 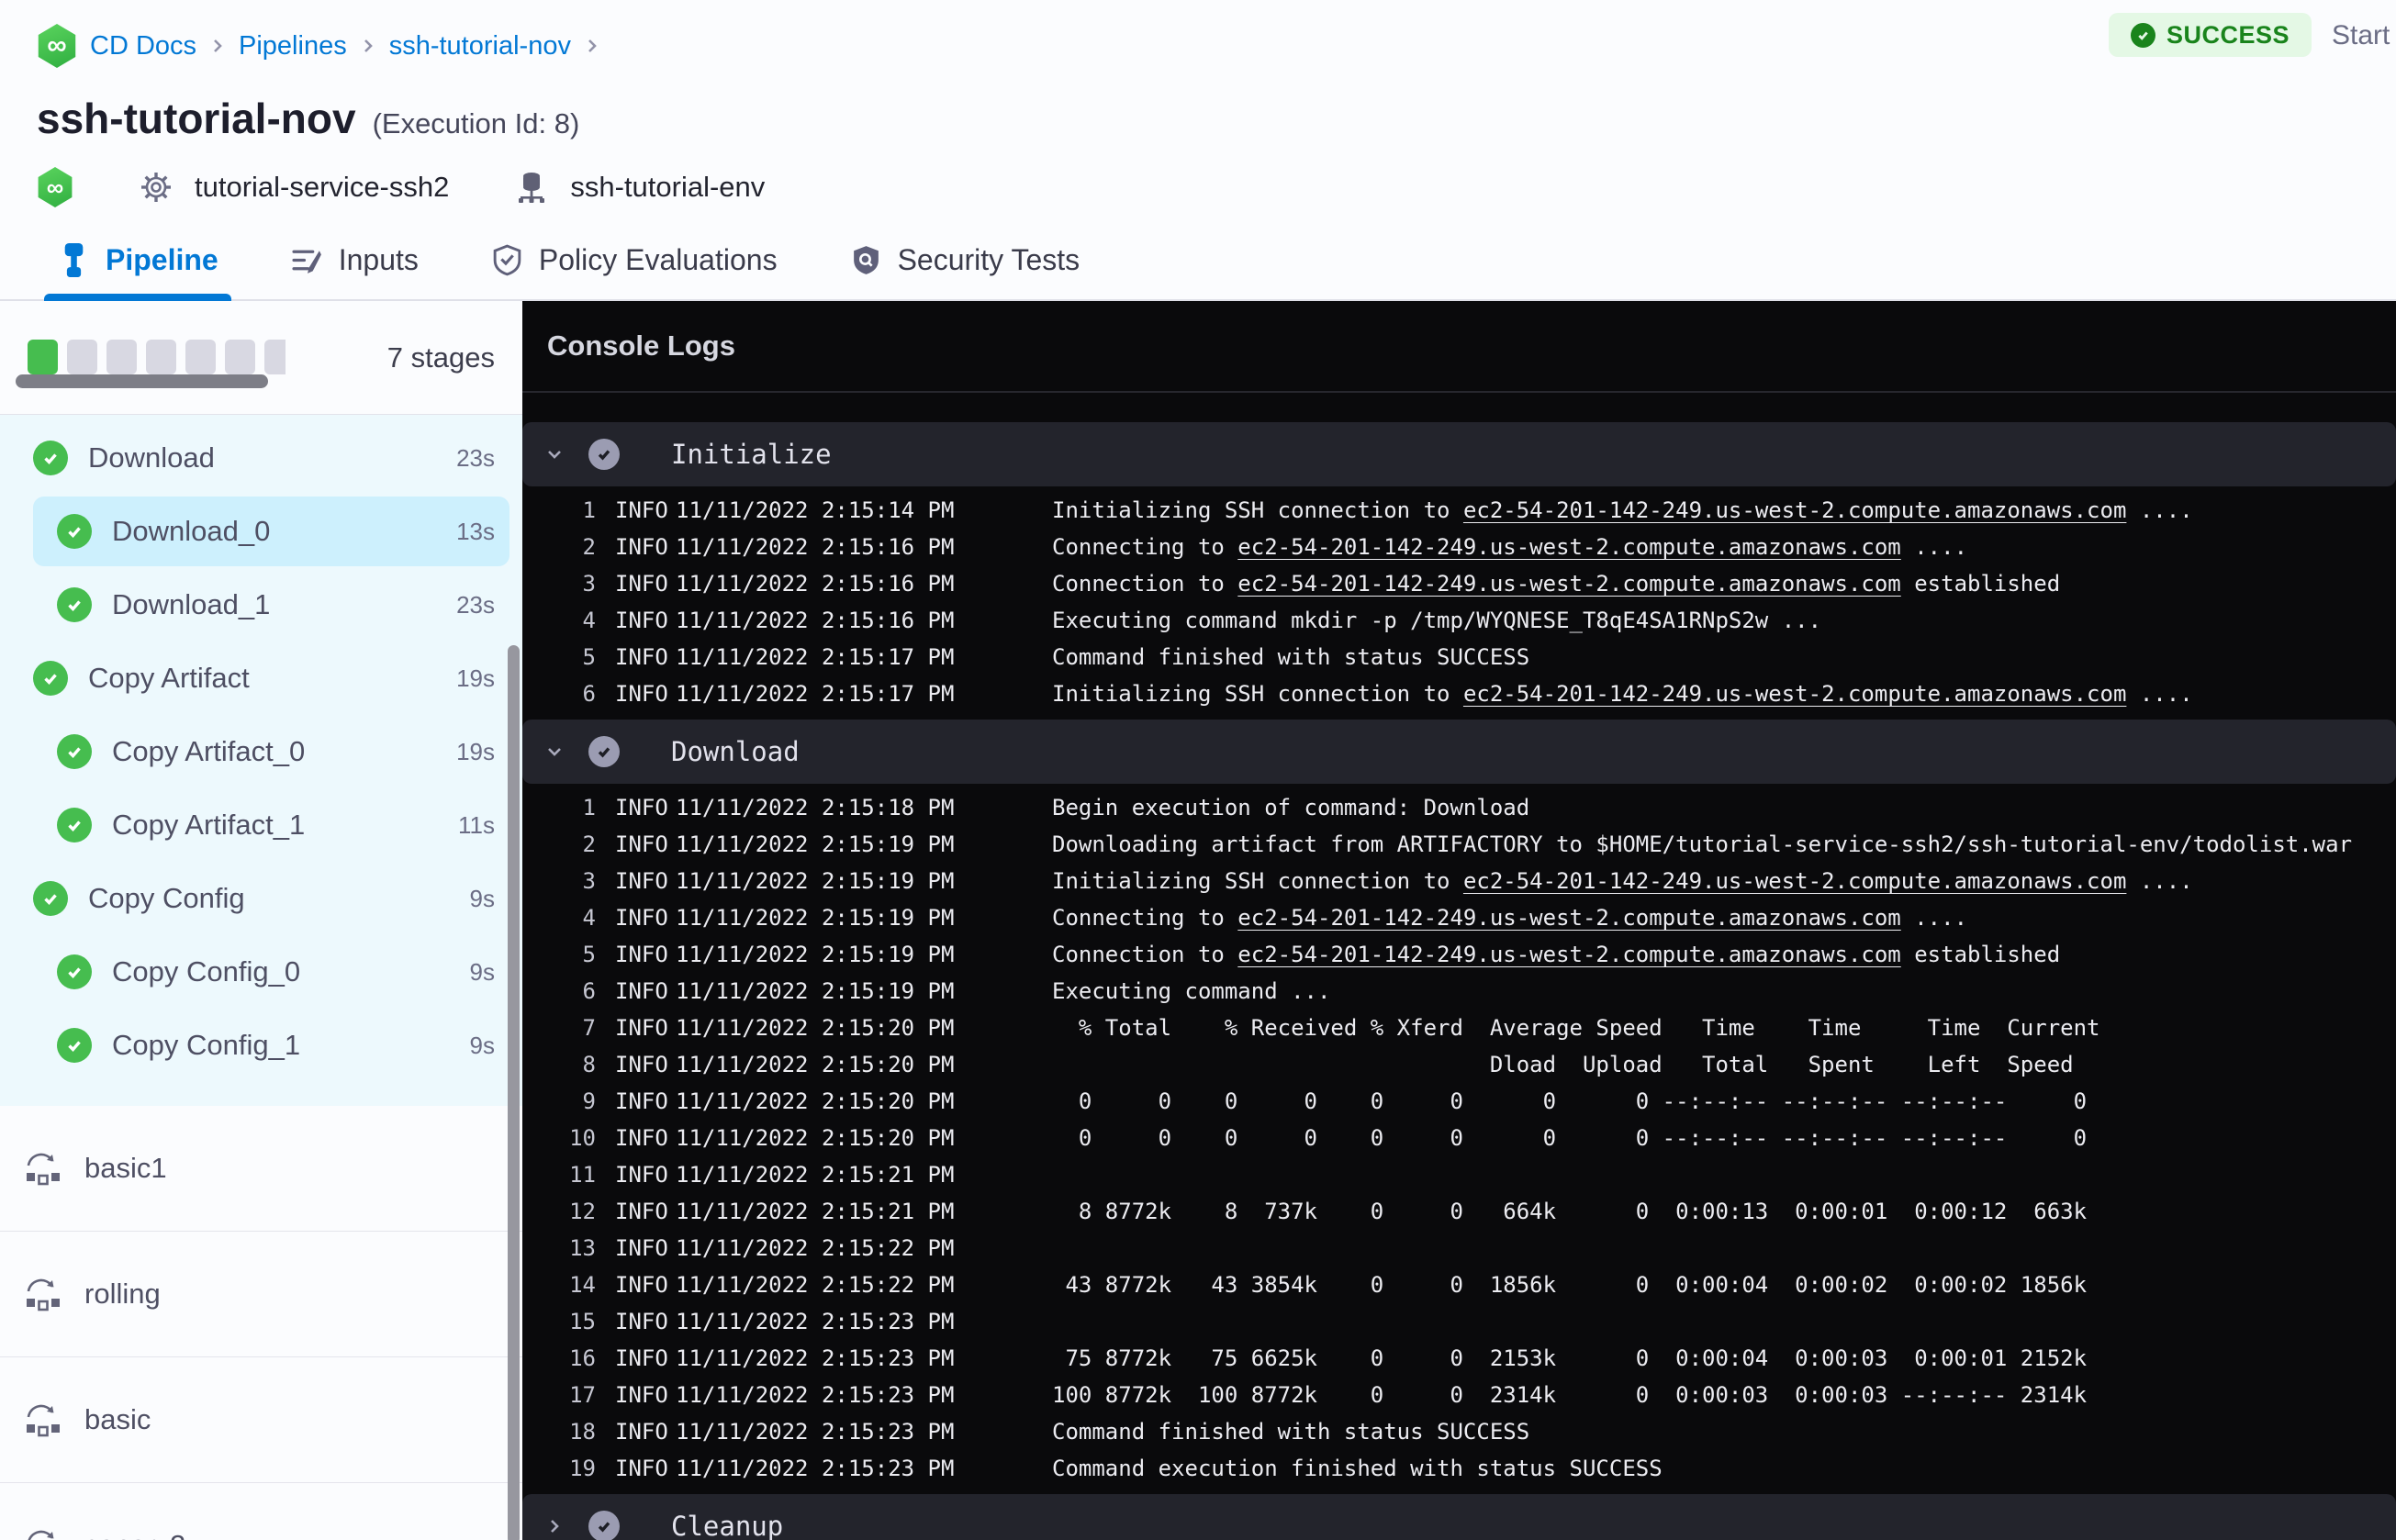 I want to click on log-section-header-download: Download, so click(x=1459, y=752).